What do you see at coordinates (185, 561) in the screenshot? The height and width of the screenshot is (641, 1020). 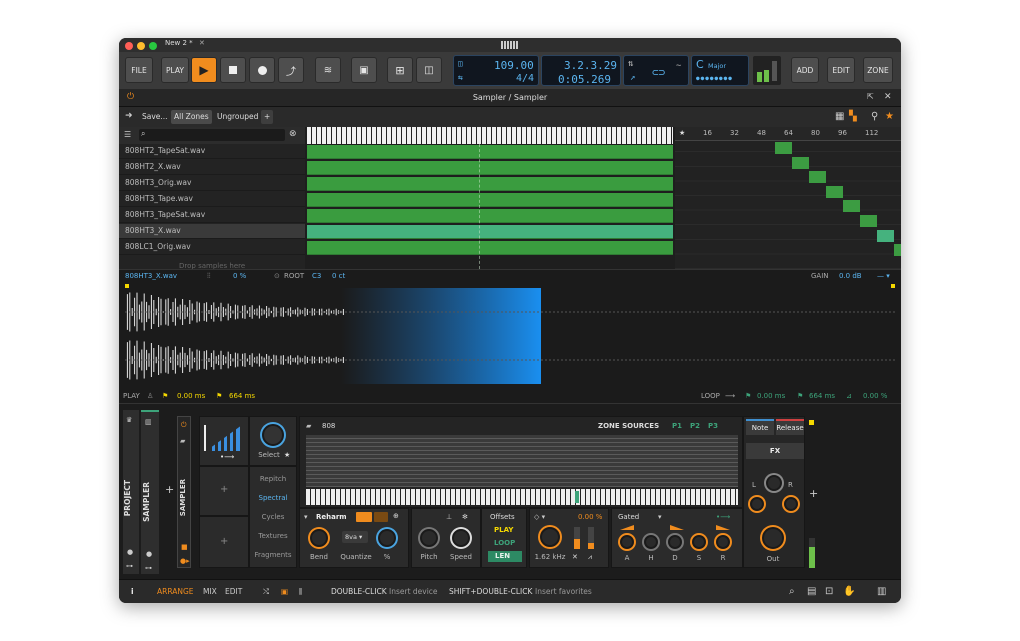 I see `expand-icon: ●▸` at bounding box center [185, 561].